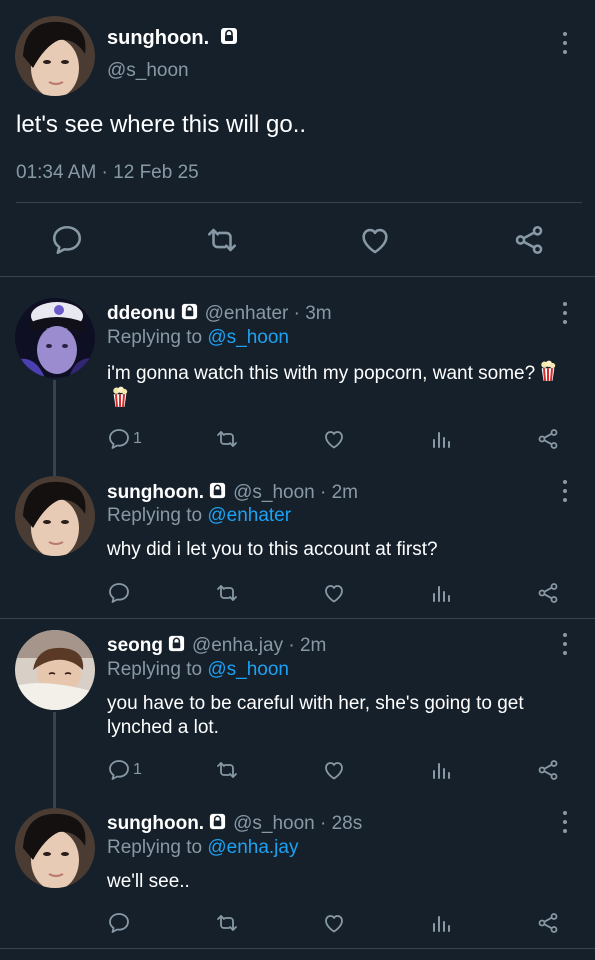 The height and width of the screenshot is (960, 595). What do you see at coordinates (148, 881) in the screenshot?
I see `reply-text: we'll see..` at bounding box center [148, 881].